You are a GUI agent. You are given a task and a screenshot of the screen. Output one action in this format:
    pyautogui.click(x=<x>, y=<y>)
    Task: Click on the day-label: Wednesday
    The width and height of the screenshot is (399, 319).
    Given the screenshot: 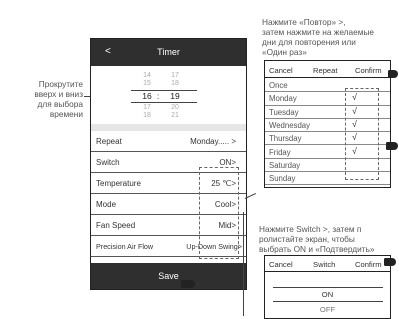 What is the action you would take?
    pyautogui.click(x=290, y=125)
    